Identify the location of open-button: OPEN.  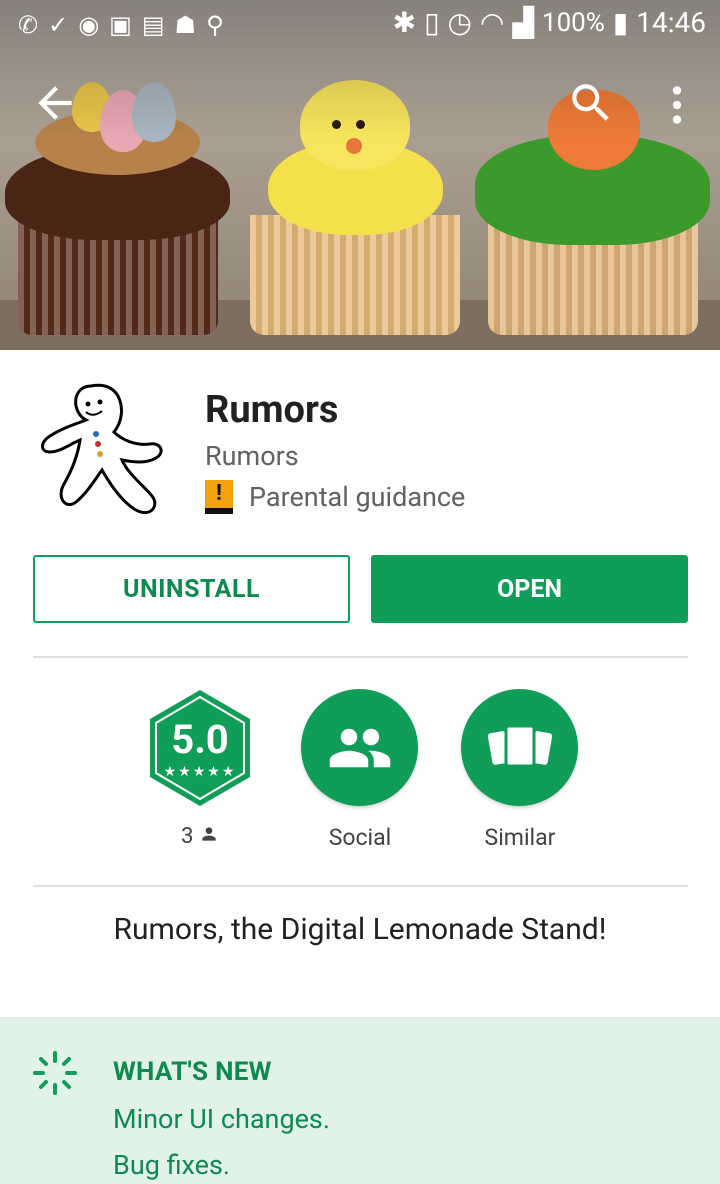
(529, 589).